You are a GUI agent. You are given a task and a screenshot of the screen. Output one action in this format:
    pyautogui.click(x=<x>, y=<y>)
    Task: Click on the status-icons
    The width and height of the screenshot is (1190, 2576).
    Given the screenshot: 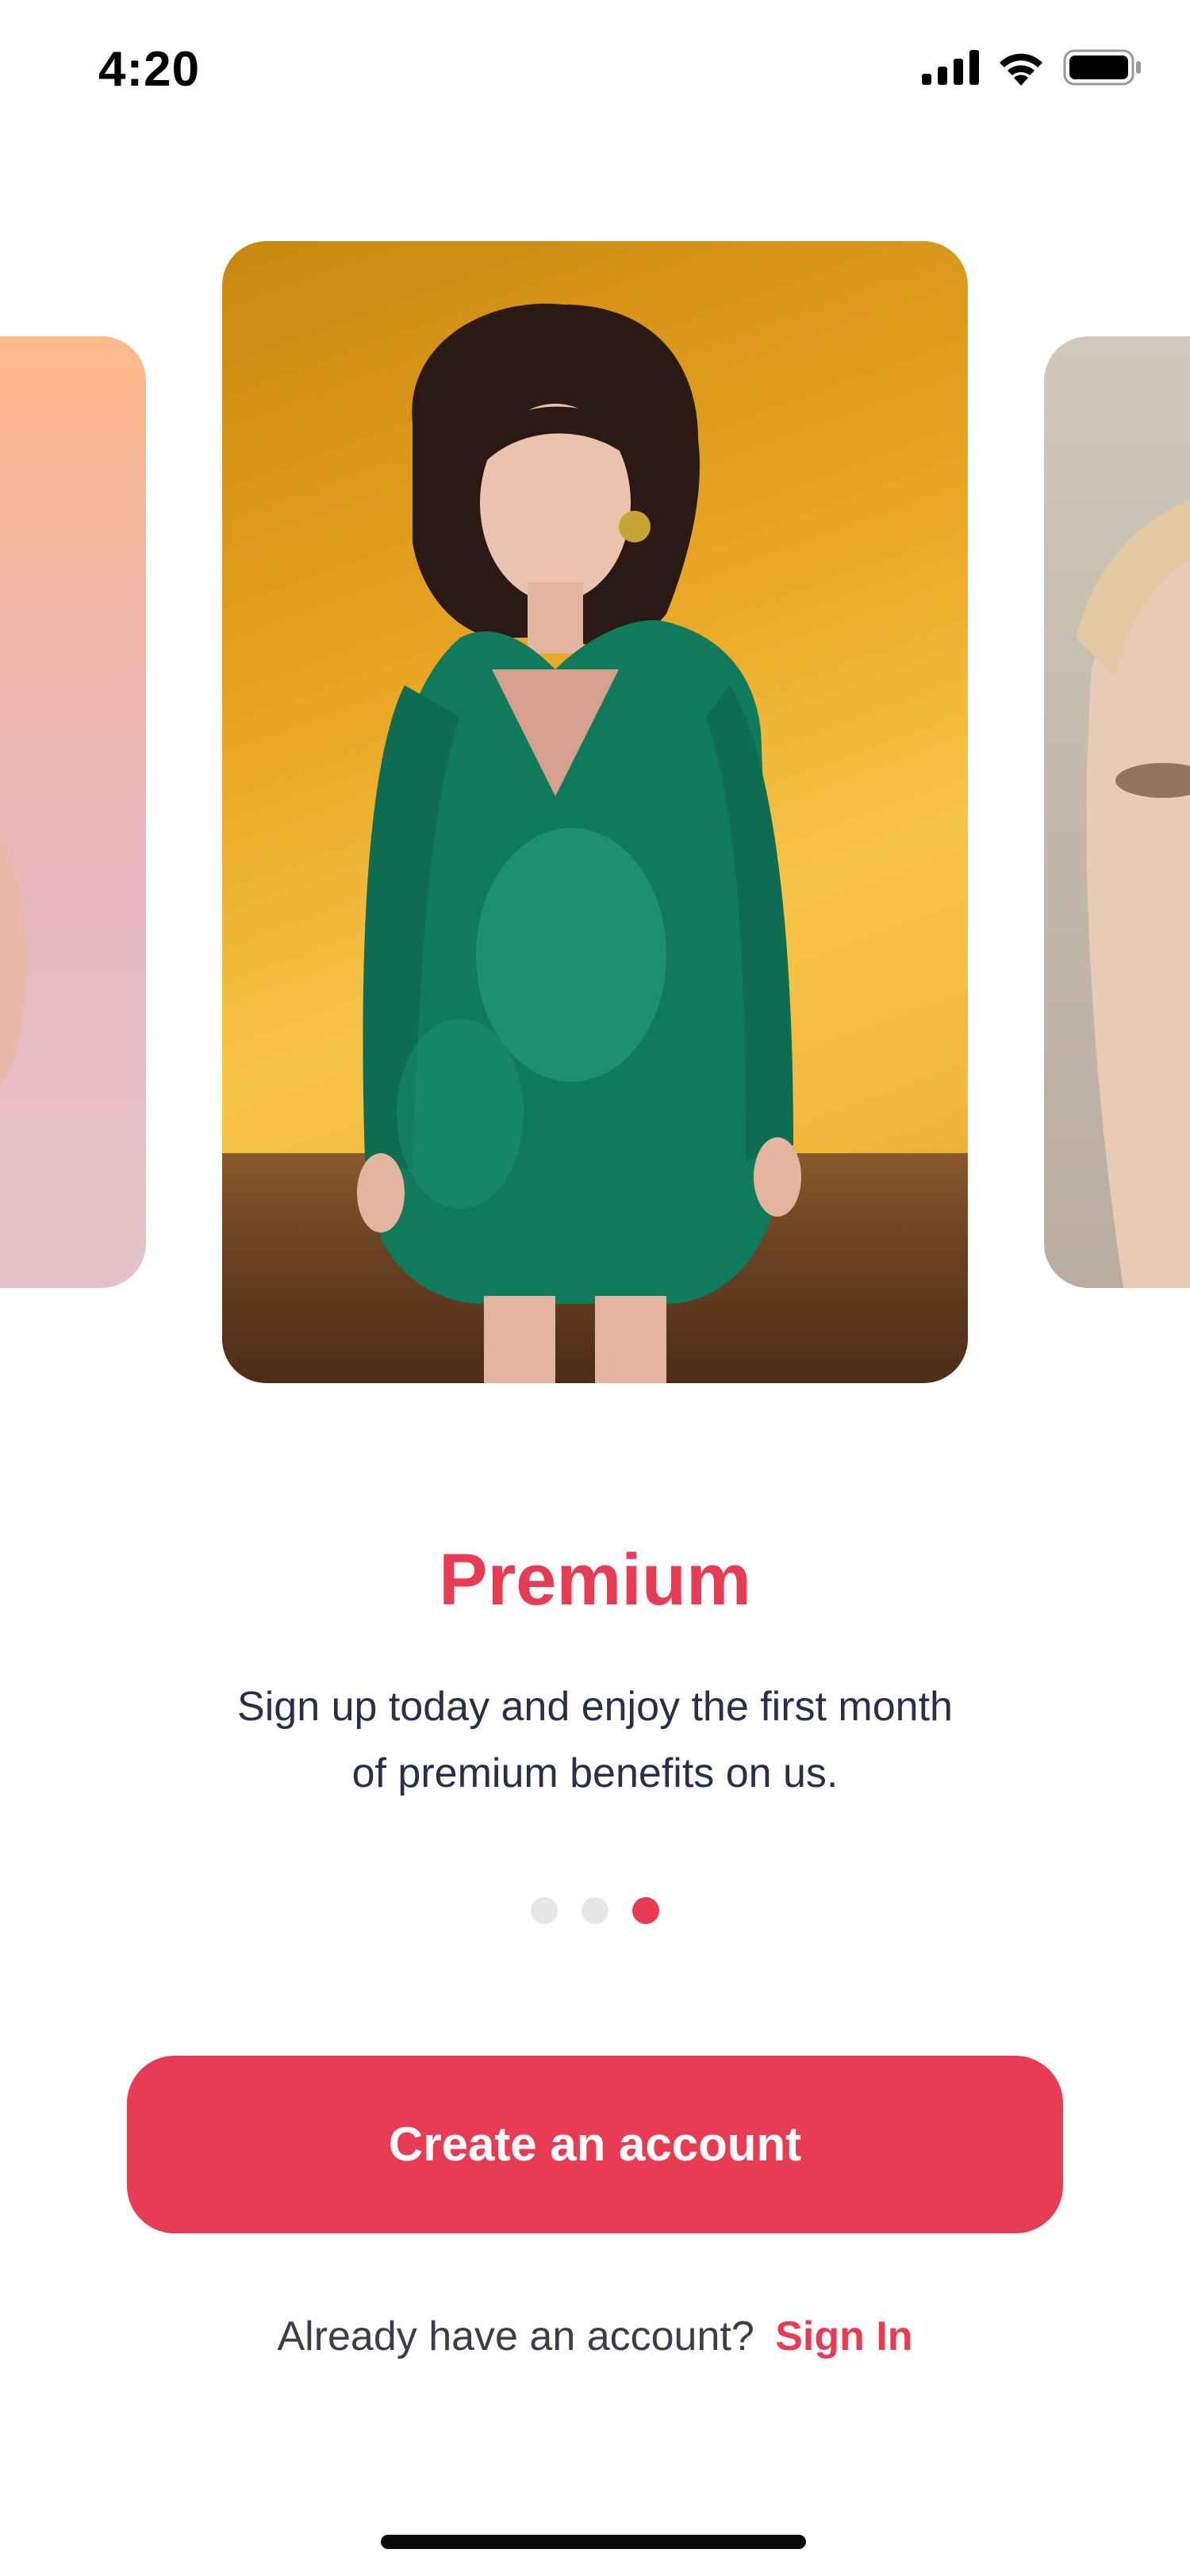 What is the action you would take?
    pyautogui.click(x=1032, y=68)
    